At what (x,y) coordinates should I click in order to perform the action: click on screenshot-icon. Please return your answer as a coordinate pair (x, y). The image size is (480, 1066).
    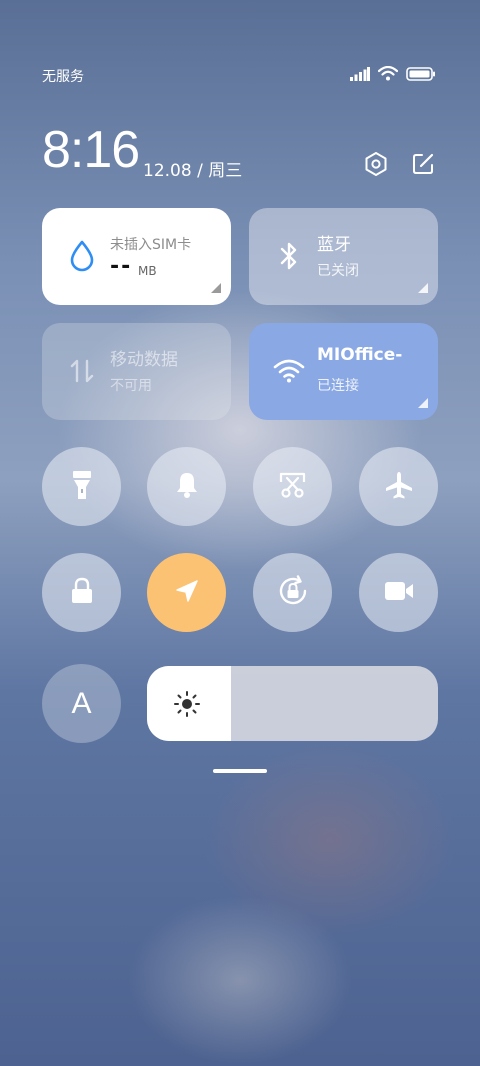
    Looking at the image, I should click on (293, 487).